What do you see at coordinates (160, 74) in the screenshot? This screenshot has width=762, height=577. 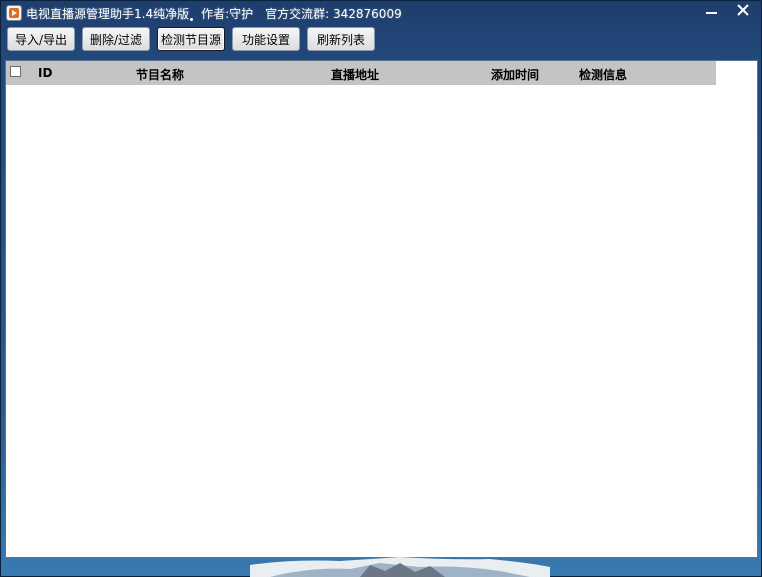 I see `column-channel-name: 节目名称` at bounding box center [160, 74].